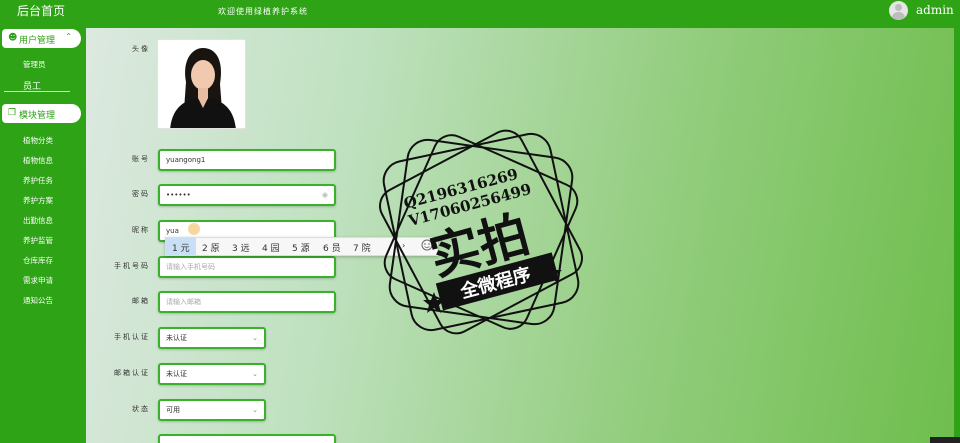 The width and height of the screenshot is (960, 443). Describe the element at coordinates (39, 180) in the screenshot. I see `sidebar-item-care-task: 养护任务` at that location.